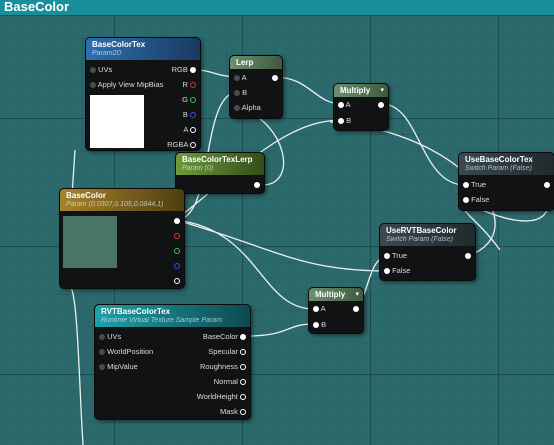  Describe the element at coordinates (122, 200) in the screenshot. I see `node-header: BaseColor Param (0.0307,0.105,0.0844,1)` at that location.